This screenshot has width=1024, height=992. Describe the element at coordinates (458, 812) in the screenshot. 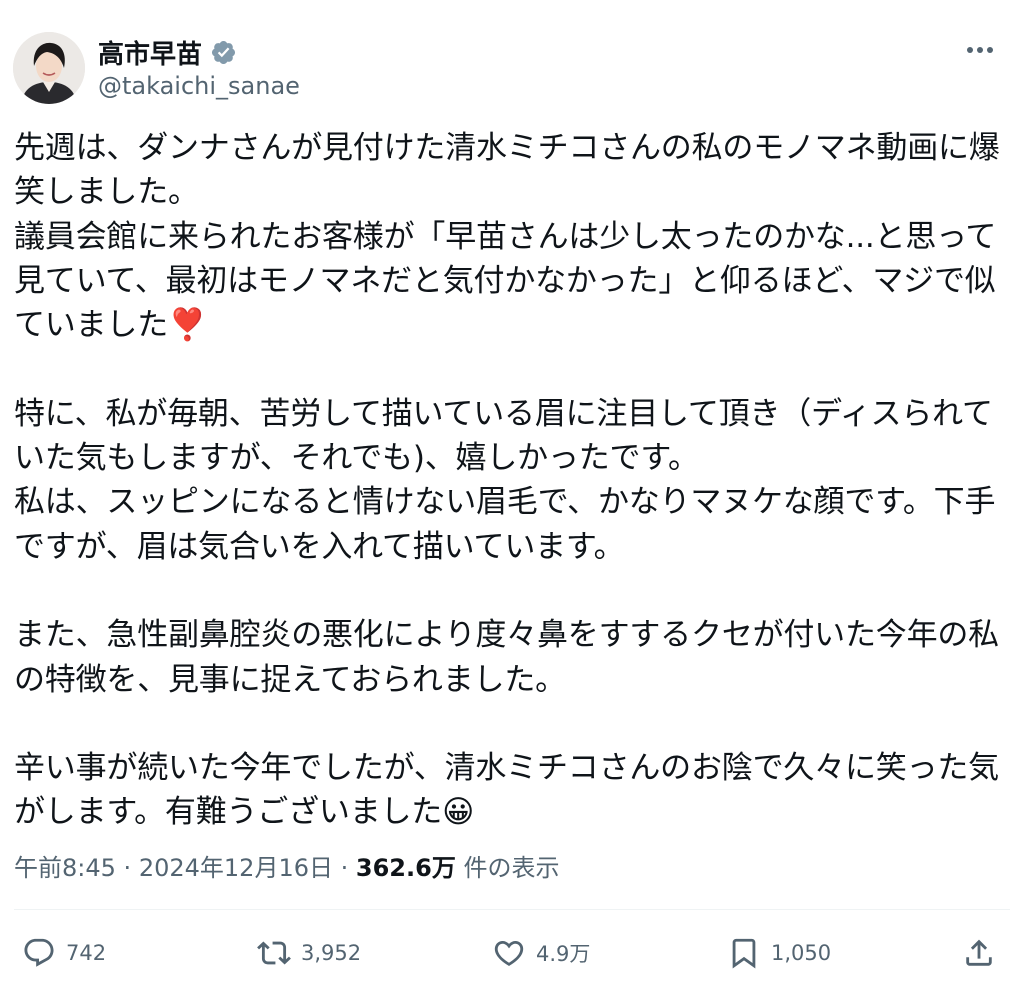

I see `smile-emoji: 😀` at that location.